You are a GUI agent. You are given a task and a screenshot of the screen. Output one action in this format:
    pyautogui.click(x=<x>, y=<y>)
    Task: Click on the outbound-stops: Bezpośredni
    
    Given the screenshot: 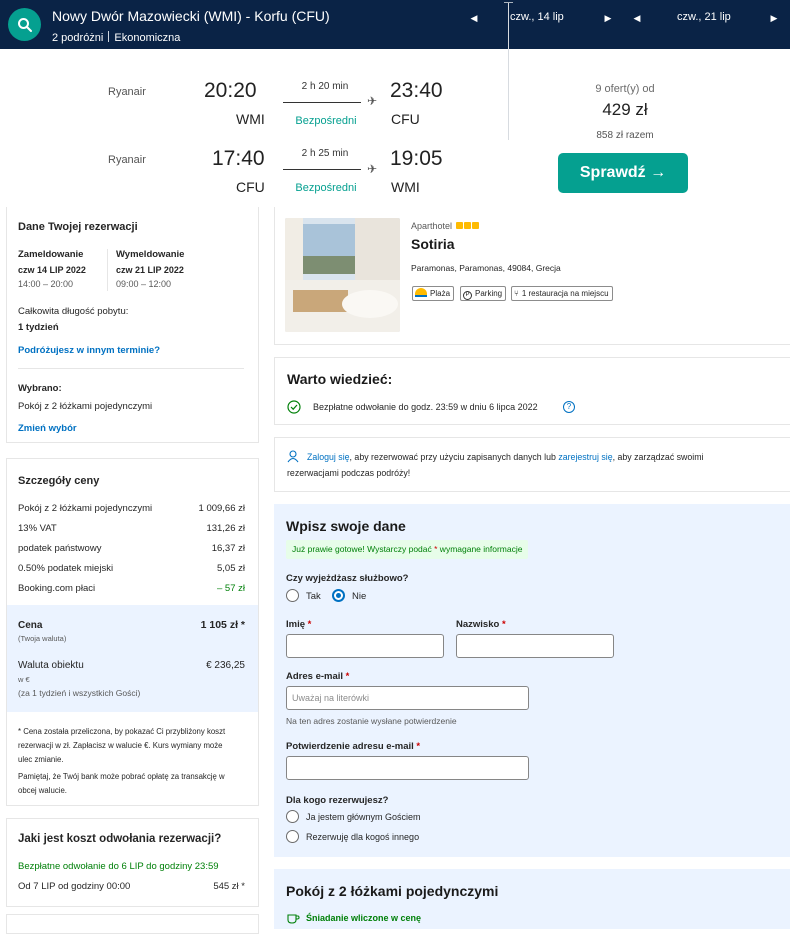 What is the action you would take?
    pyautogui.click(x=326, y=121)
    